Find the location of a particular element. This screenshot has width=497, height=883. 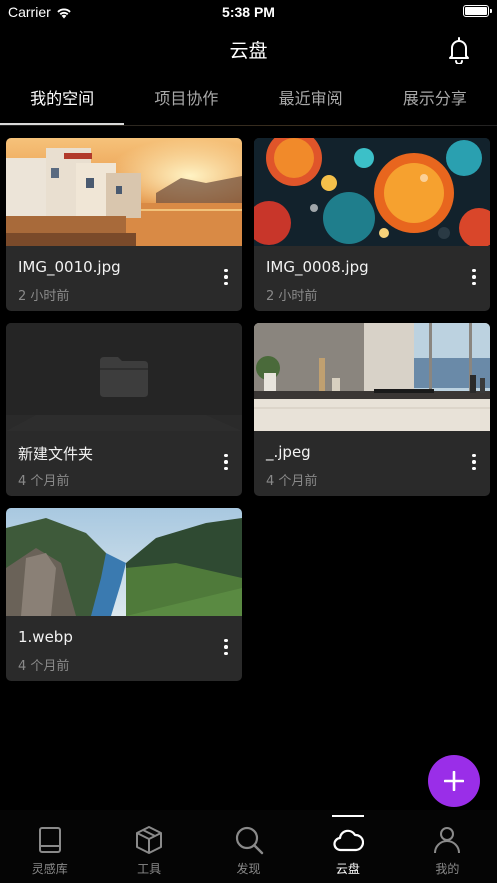

tabbar-label: 灵感库 is located at coordinates (49, 869).